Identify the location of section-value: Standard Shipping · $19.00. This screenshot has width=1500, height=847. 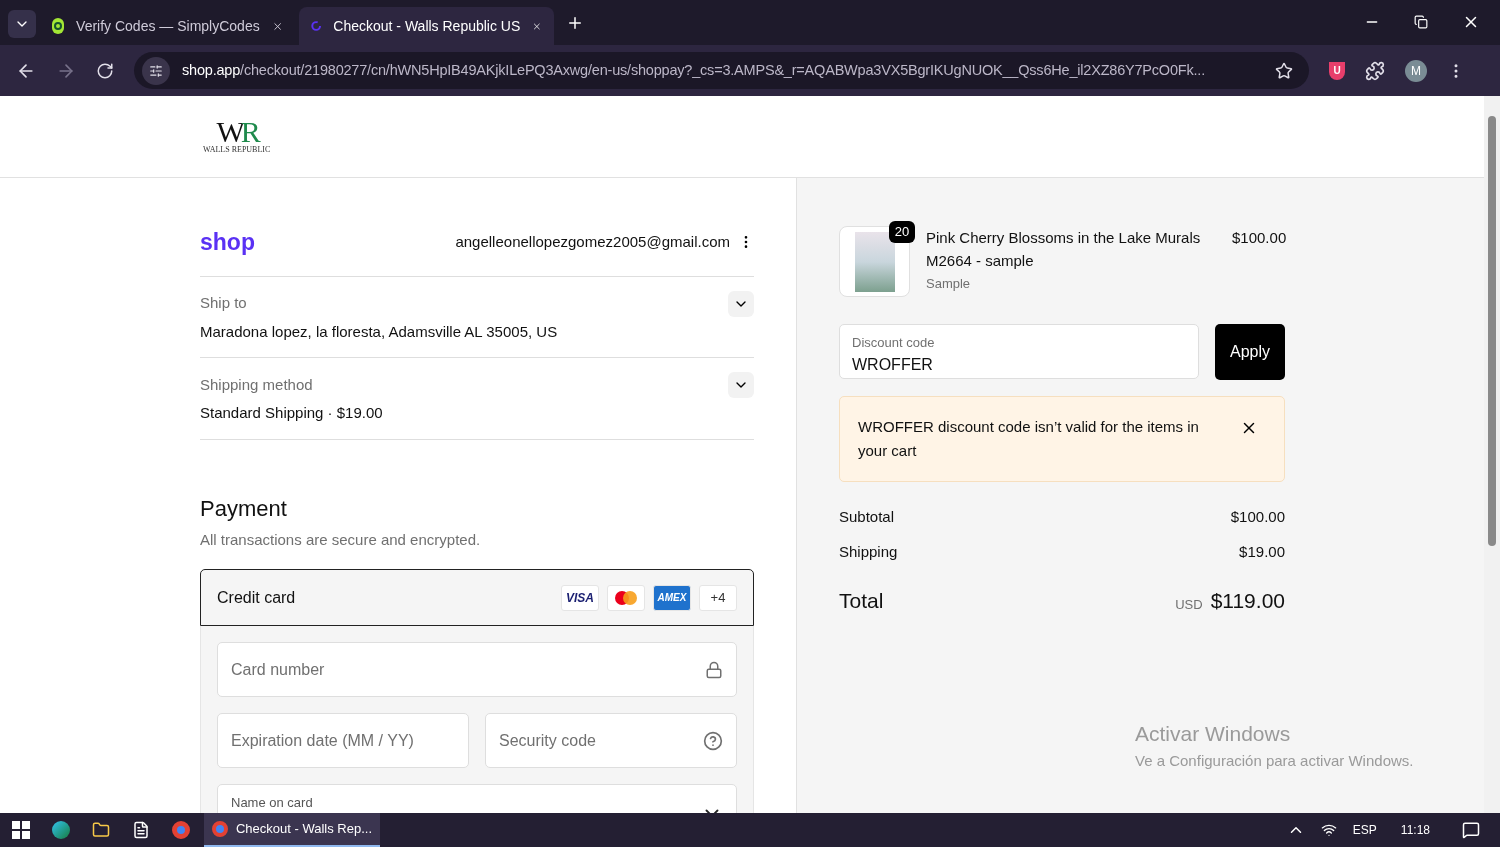
(292, 413).